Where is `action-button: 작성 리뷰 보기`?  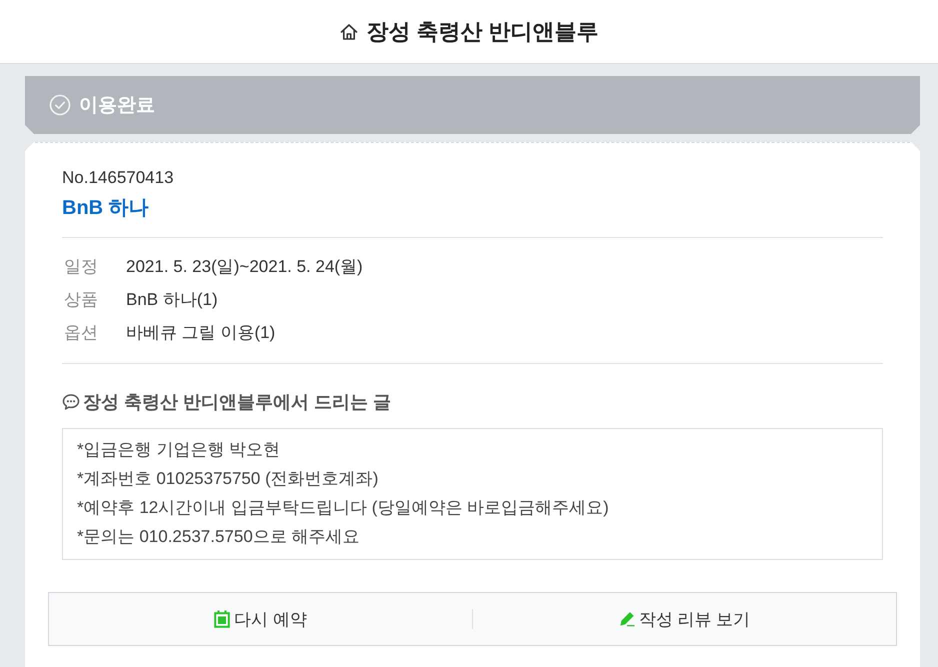
action-button: 작성 리뷰 보기 is located at coordinates (684, 619).